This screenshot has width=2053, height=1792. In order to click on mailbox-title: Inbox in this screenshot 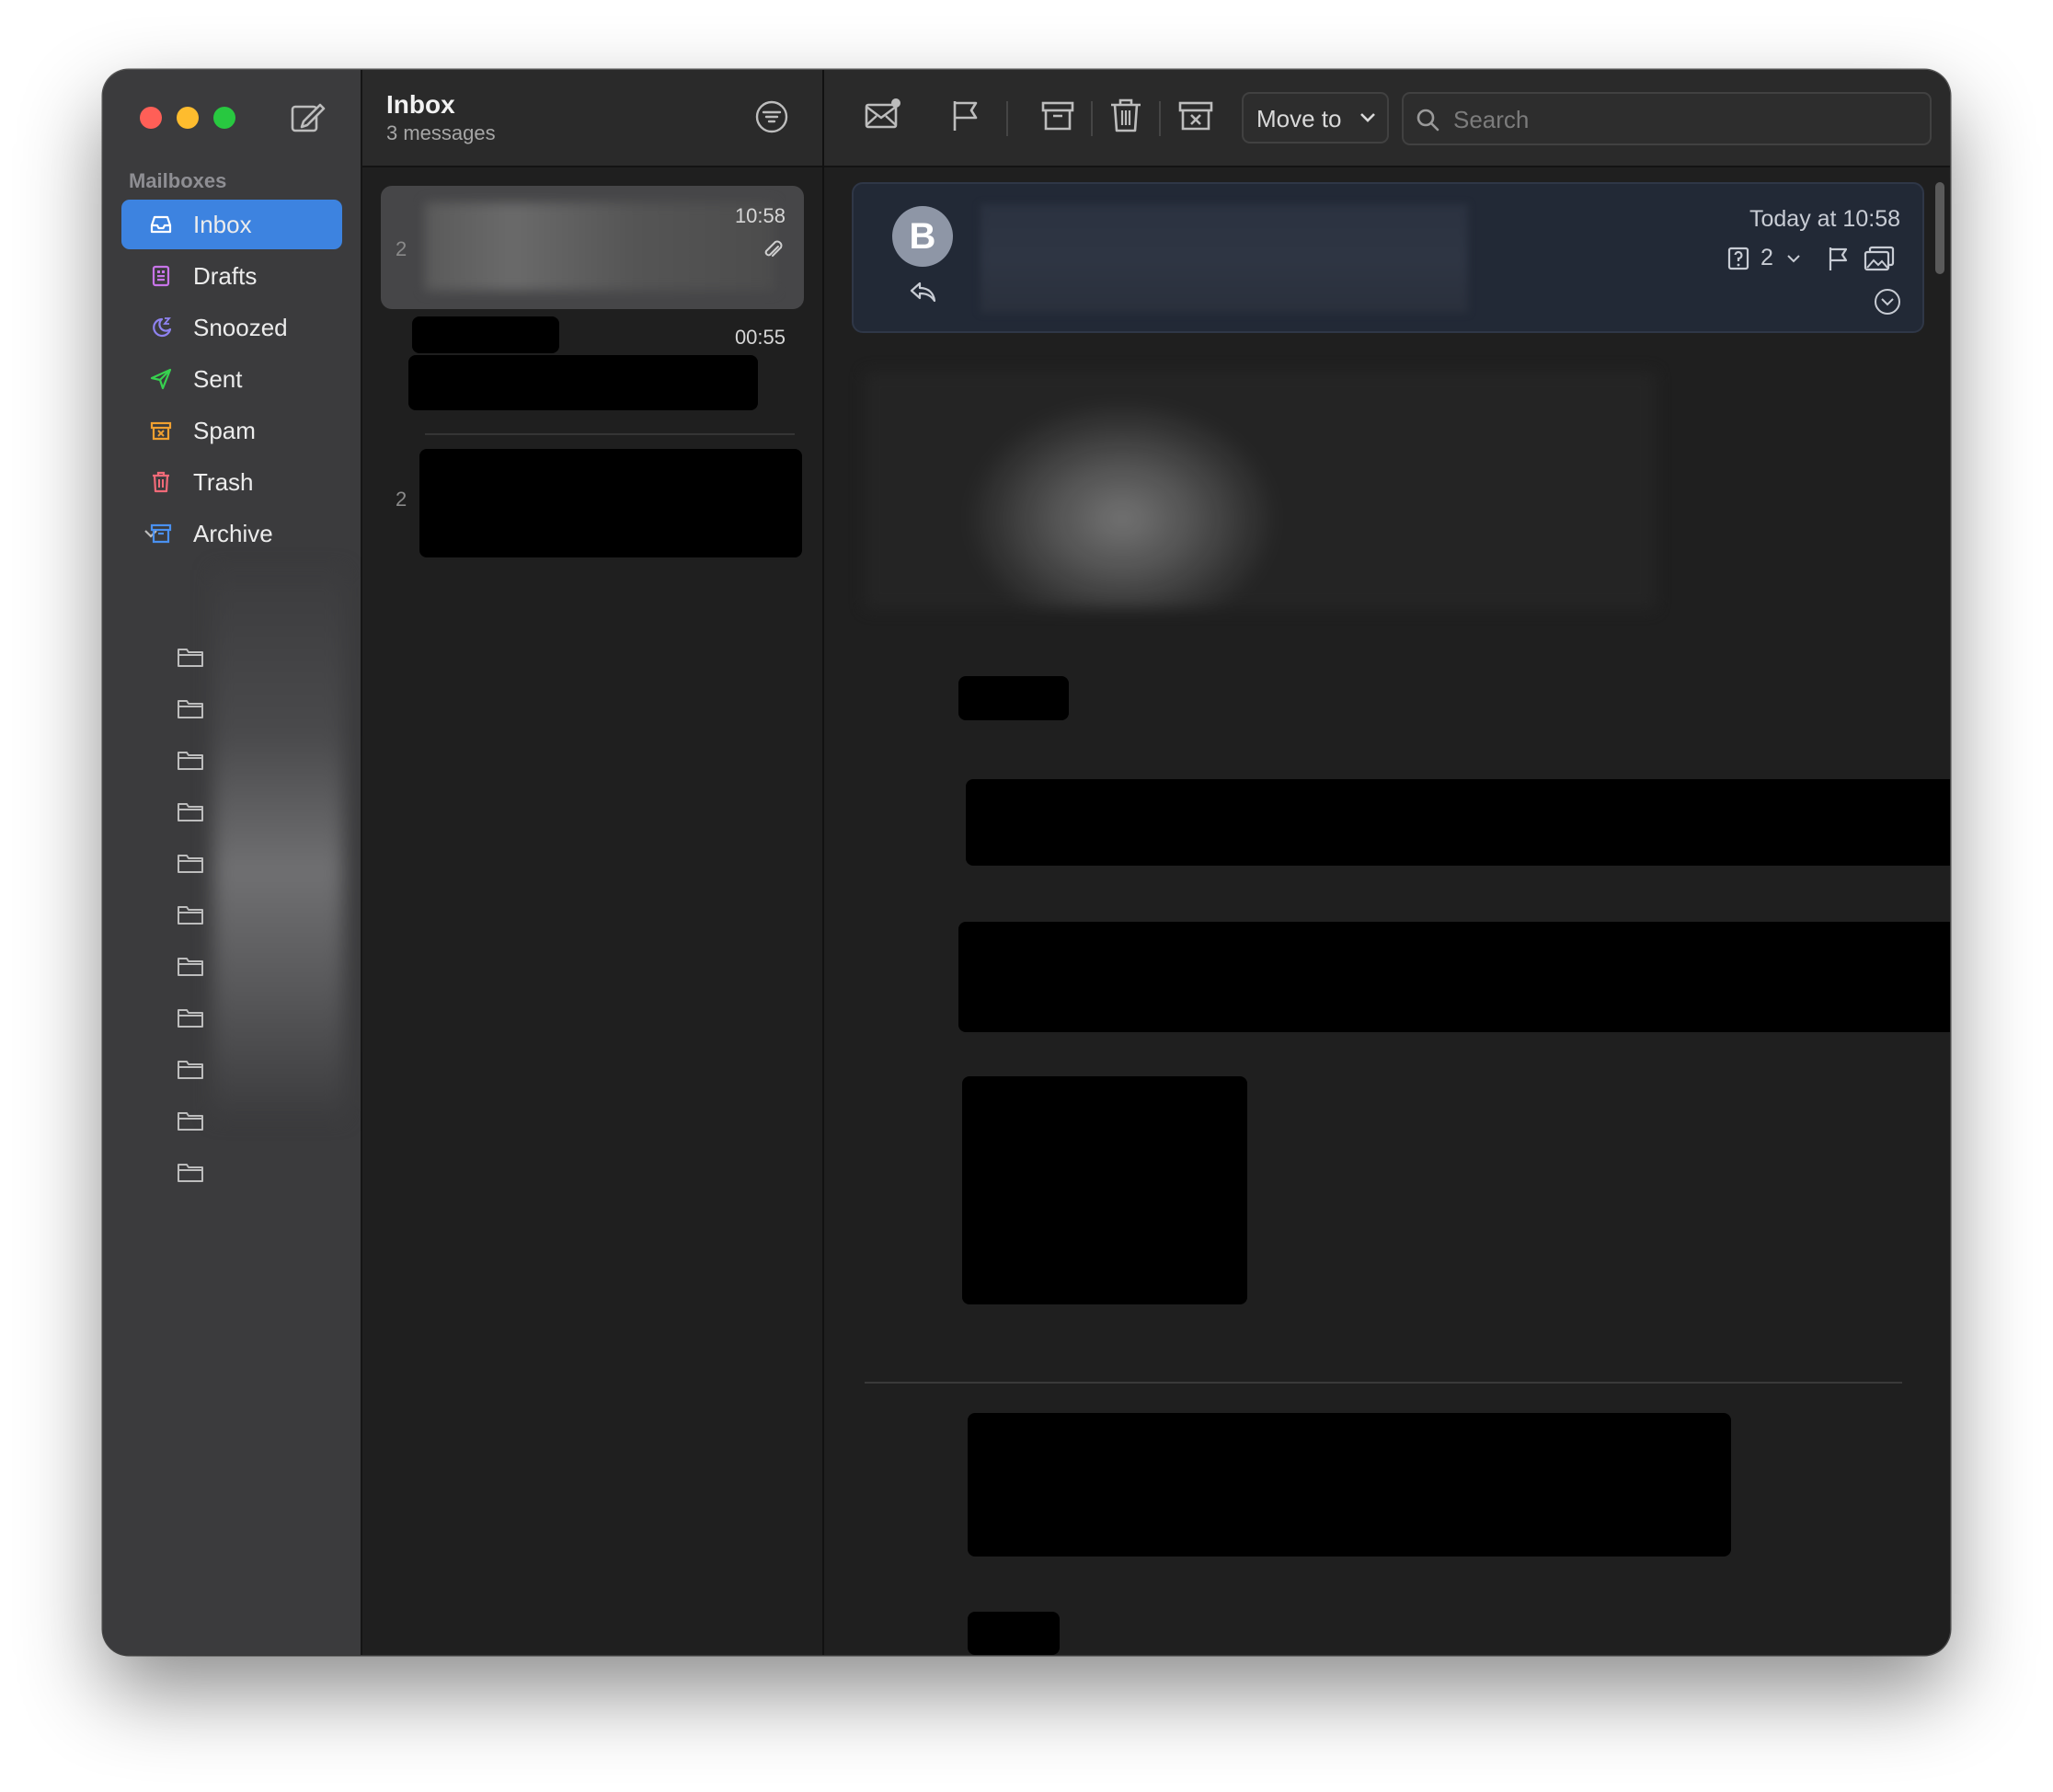, I will do `click(420, 104)`.